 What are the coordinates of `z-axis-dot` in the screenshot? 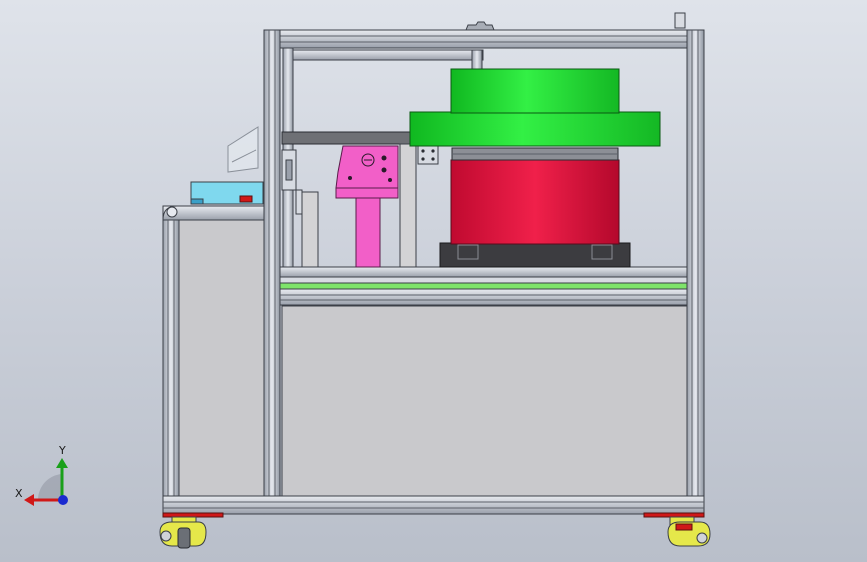 It's located at (63, 500).